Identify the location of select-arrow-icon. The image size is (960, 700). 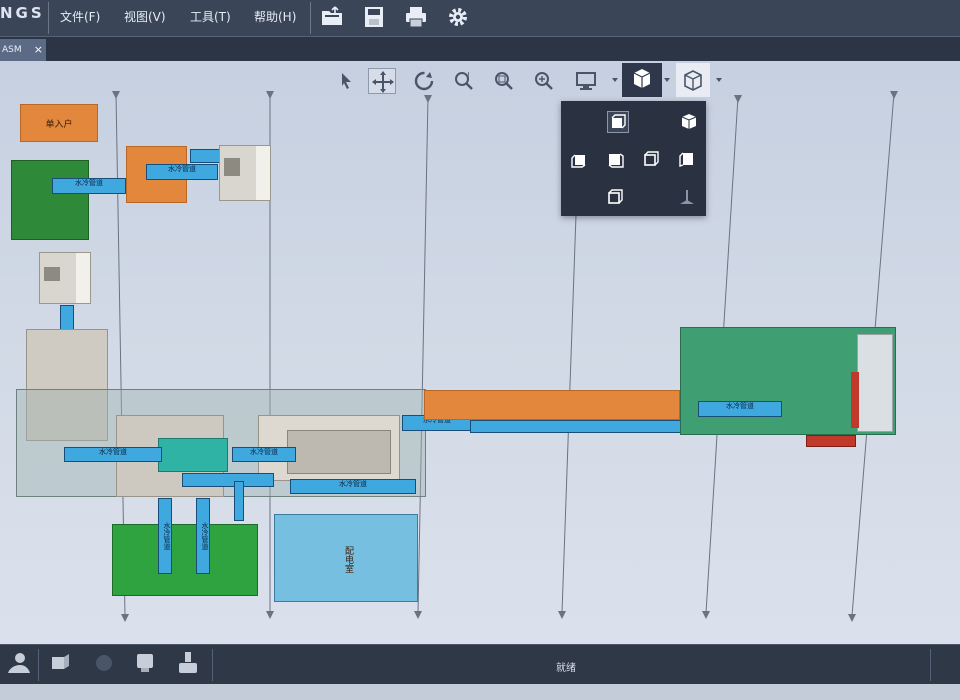
(346, 81).